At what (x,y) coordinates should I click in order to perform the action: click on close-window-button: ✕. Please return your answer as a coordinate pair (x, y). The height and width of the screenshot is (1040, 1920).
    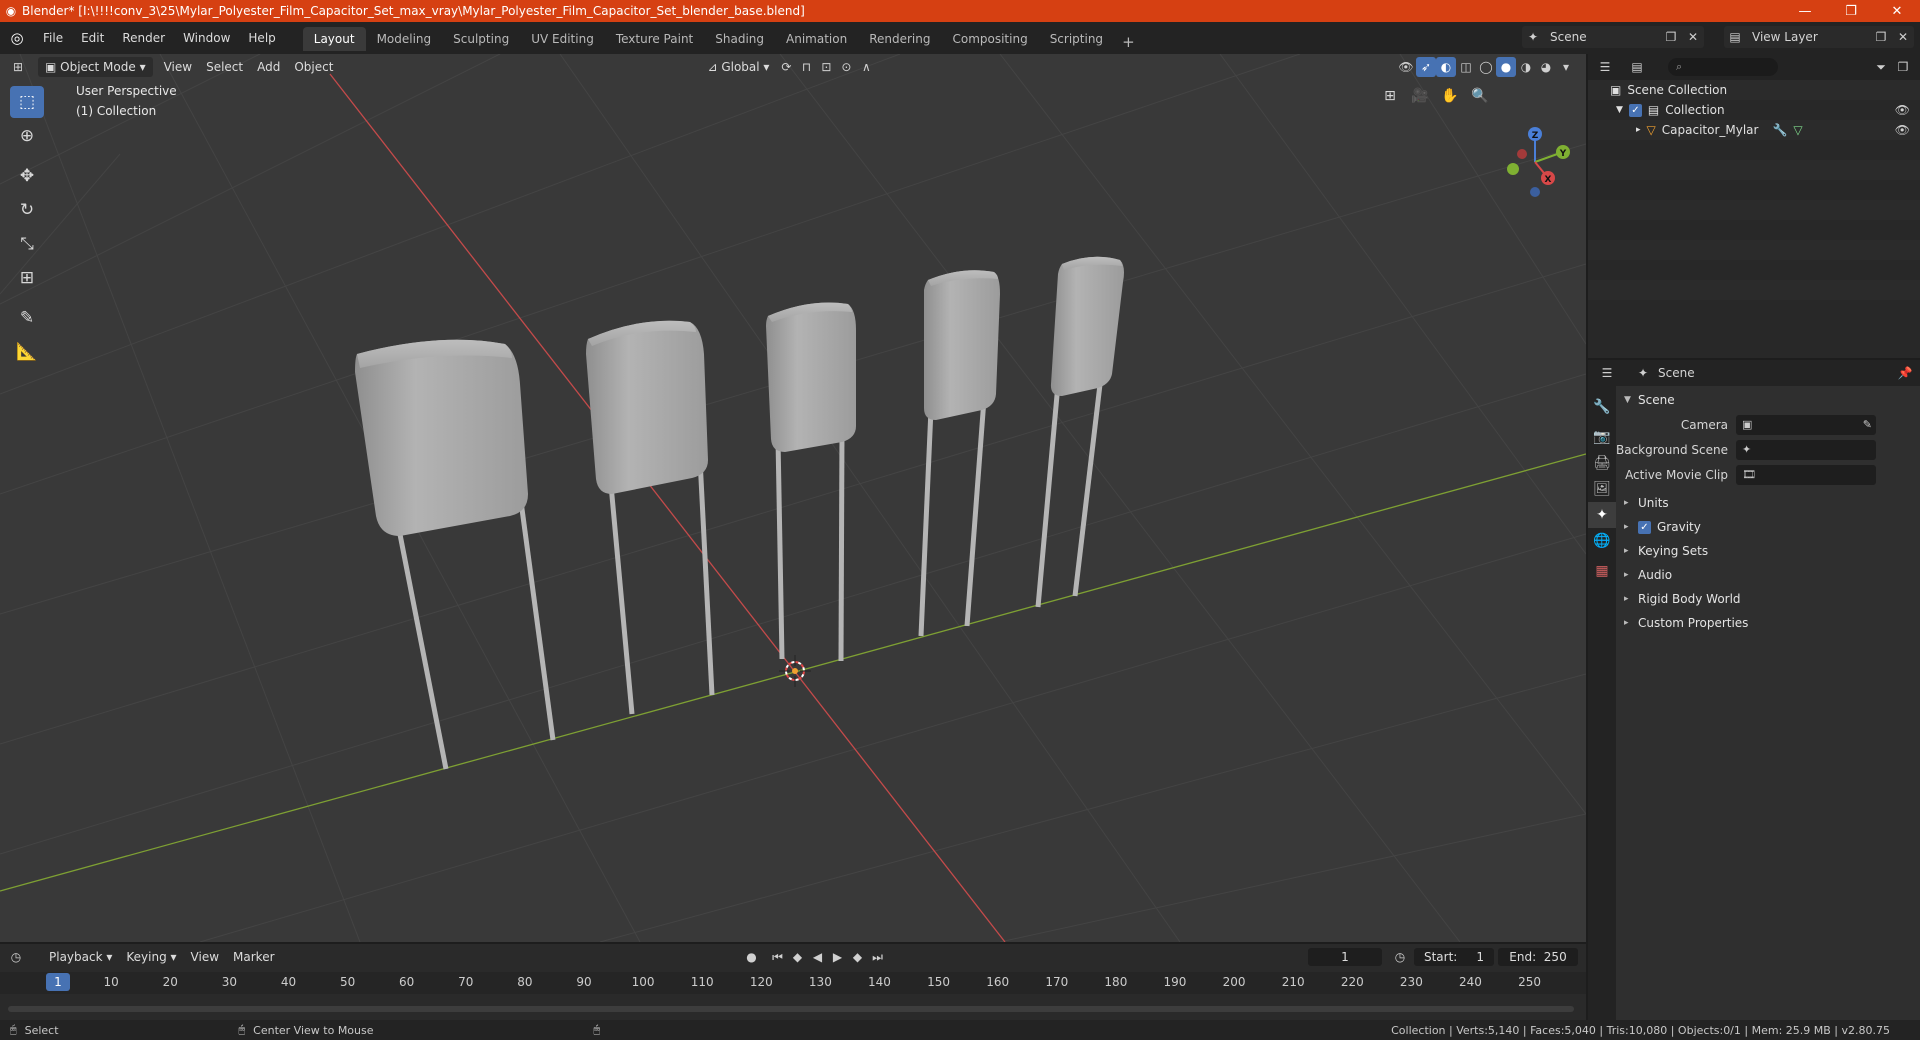
    Looking at the image, I should click on (1897, 11).